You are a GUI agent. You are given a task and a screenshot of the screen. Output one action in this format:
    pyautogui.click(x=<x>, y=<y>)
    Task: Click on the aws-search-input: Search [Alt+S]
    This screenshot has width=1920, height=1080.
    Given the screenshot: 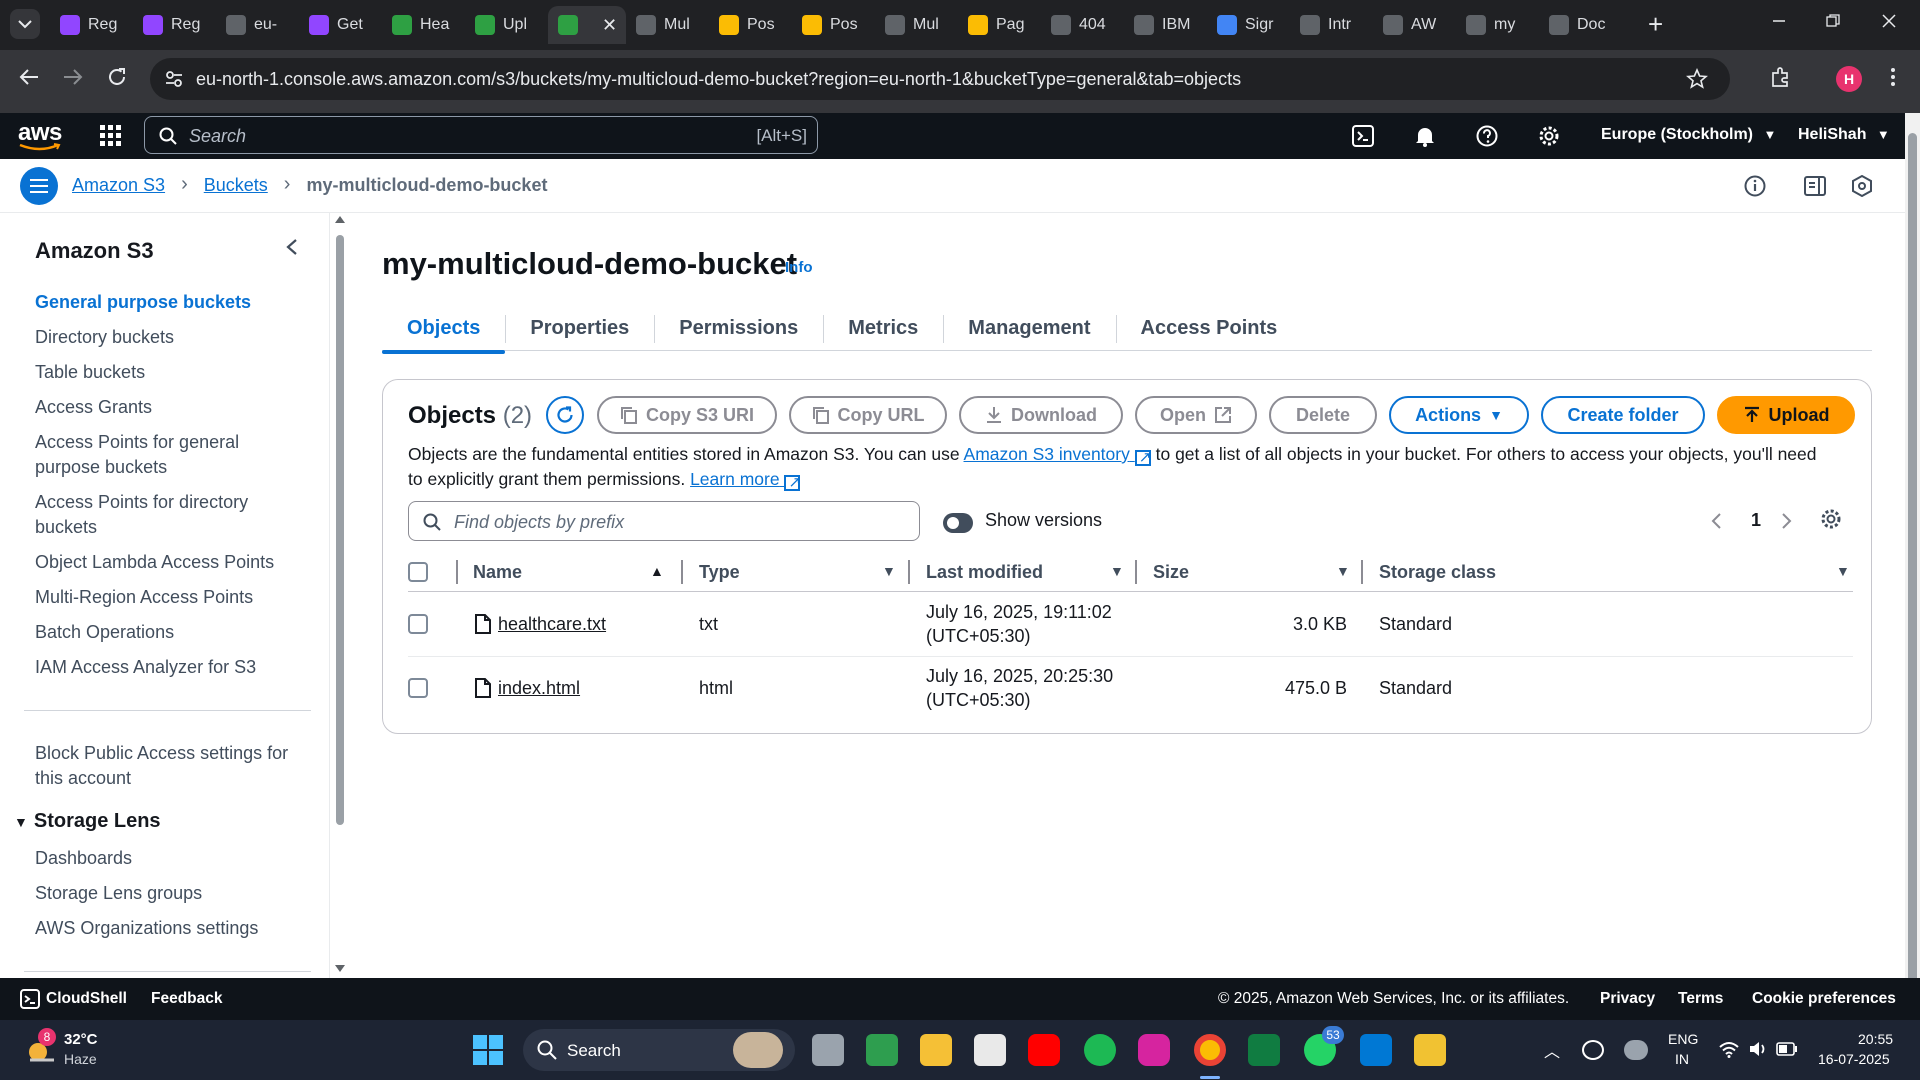 What is the action you would take?
    pyautogui.click(x=481, y=135)
    